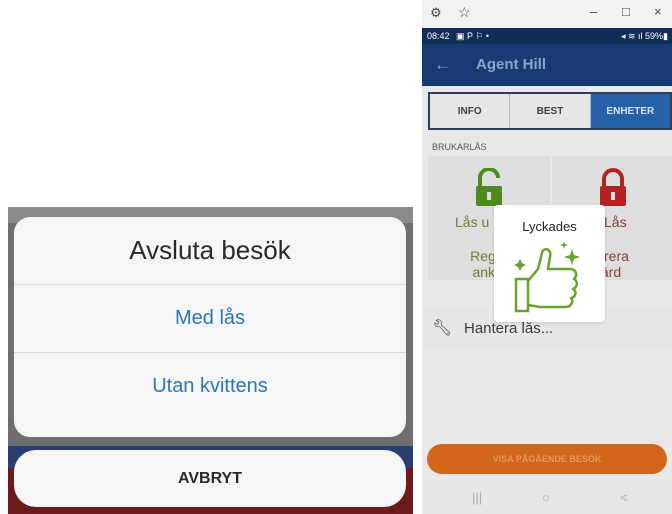  Describe the element at coordinates (470, 111) in the screenshot. I see `tab-info: INFO` at that location.